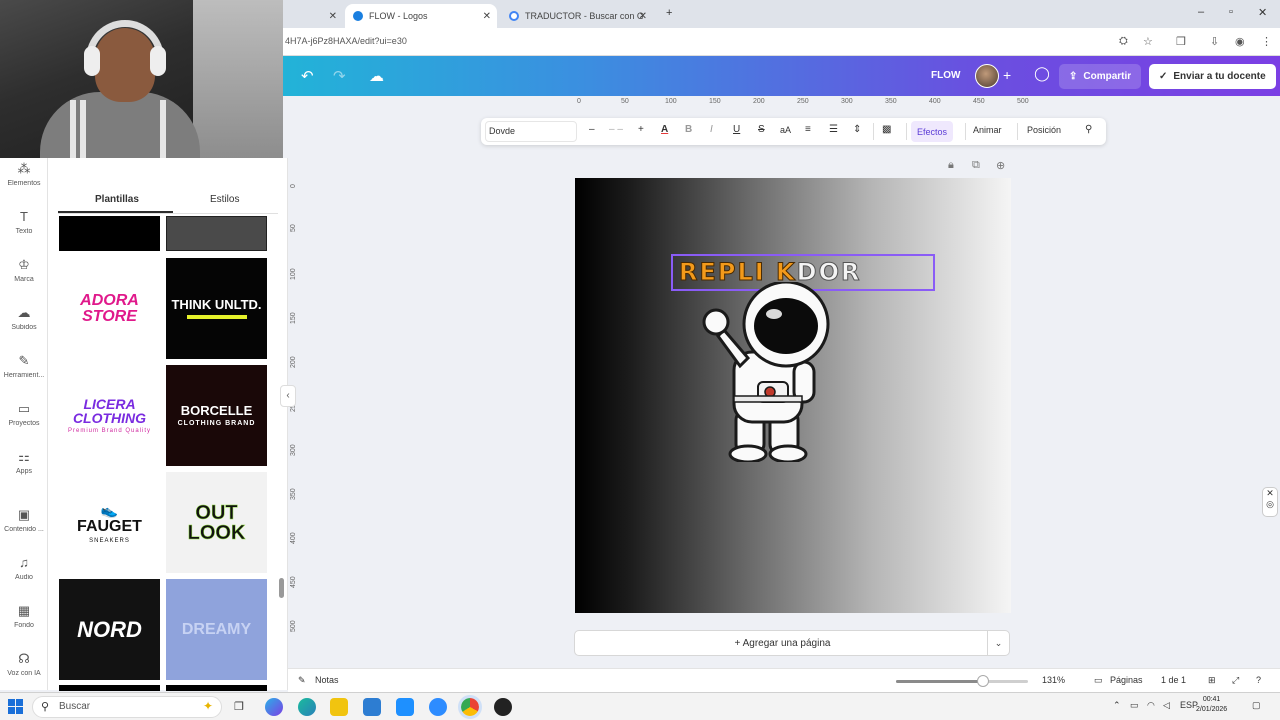 The height and width of the screenshot is (720, 1280). What do you see at coordinates (1151, 705) in the screenshot?
I see `wifi-icon: ◠` at bounding box center [1151, 705].